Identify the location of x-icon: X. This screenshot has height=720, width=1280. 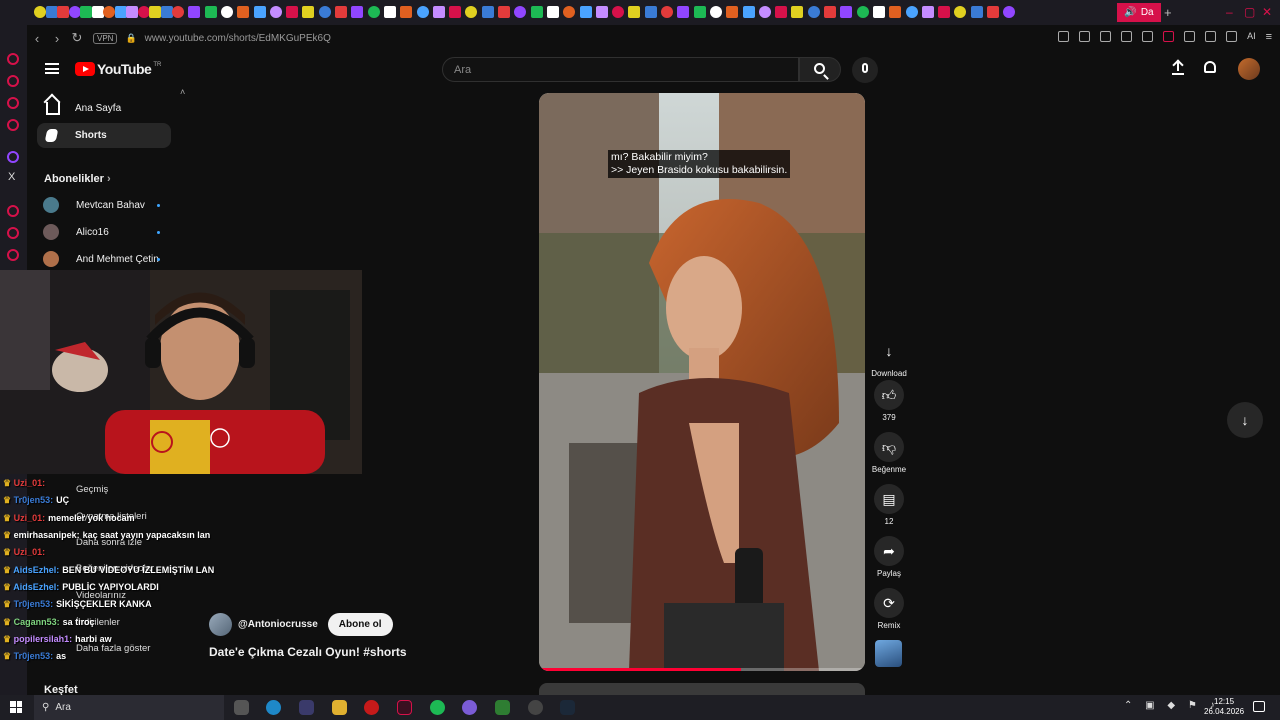
(11, 177).